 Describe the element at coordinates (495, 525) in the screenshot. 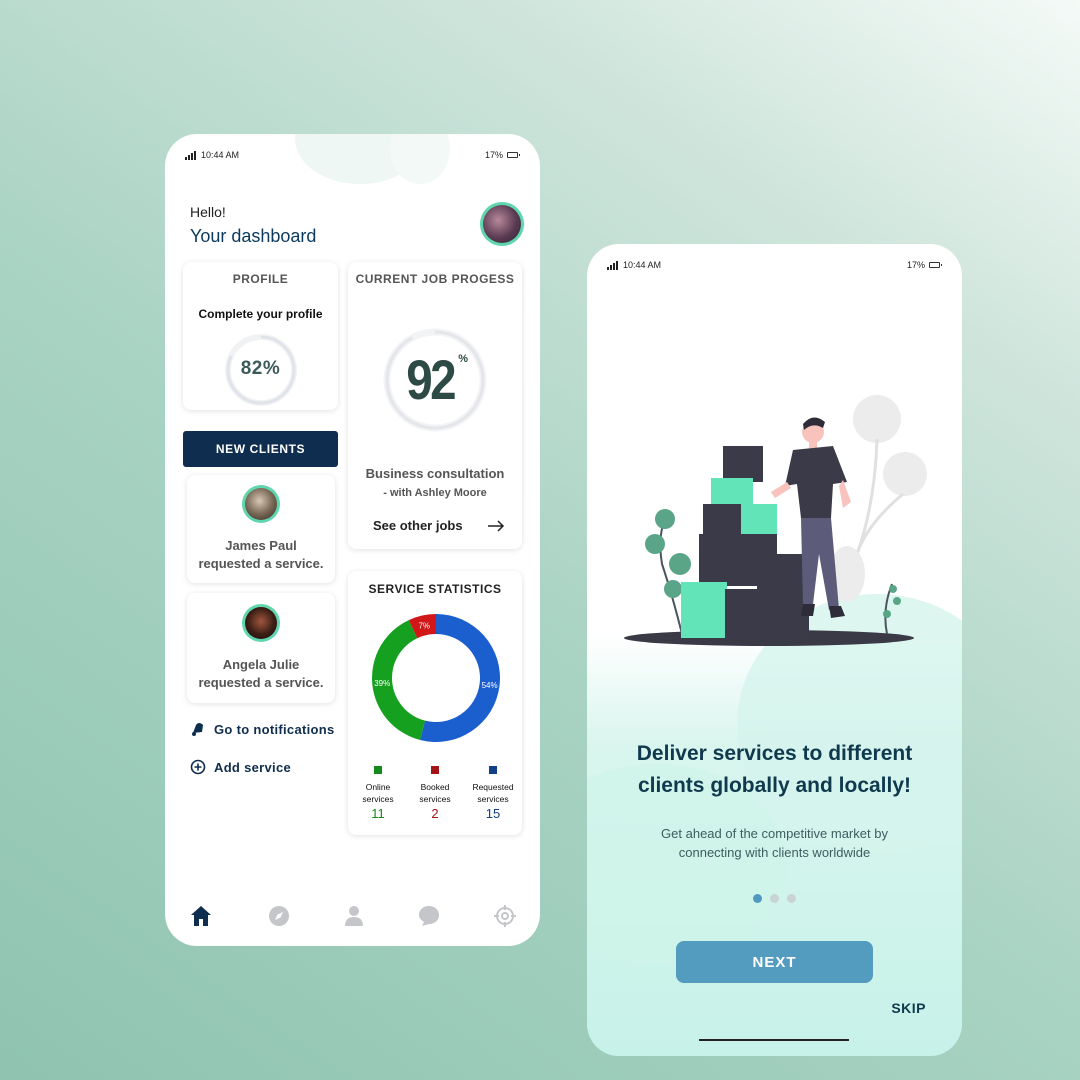

I see `arrow-right-icon` at that location.